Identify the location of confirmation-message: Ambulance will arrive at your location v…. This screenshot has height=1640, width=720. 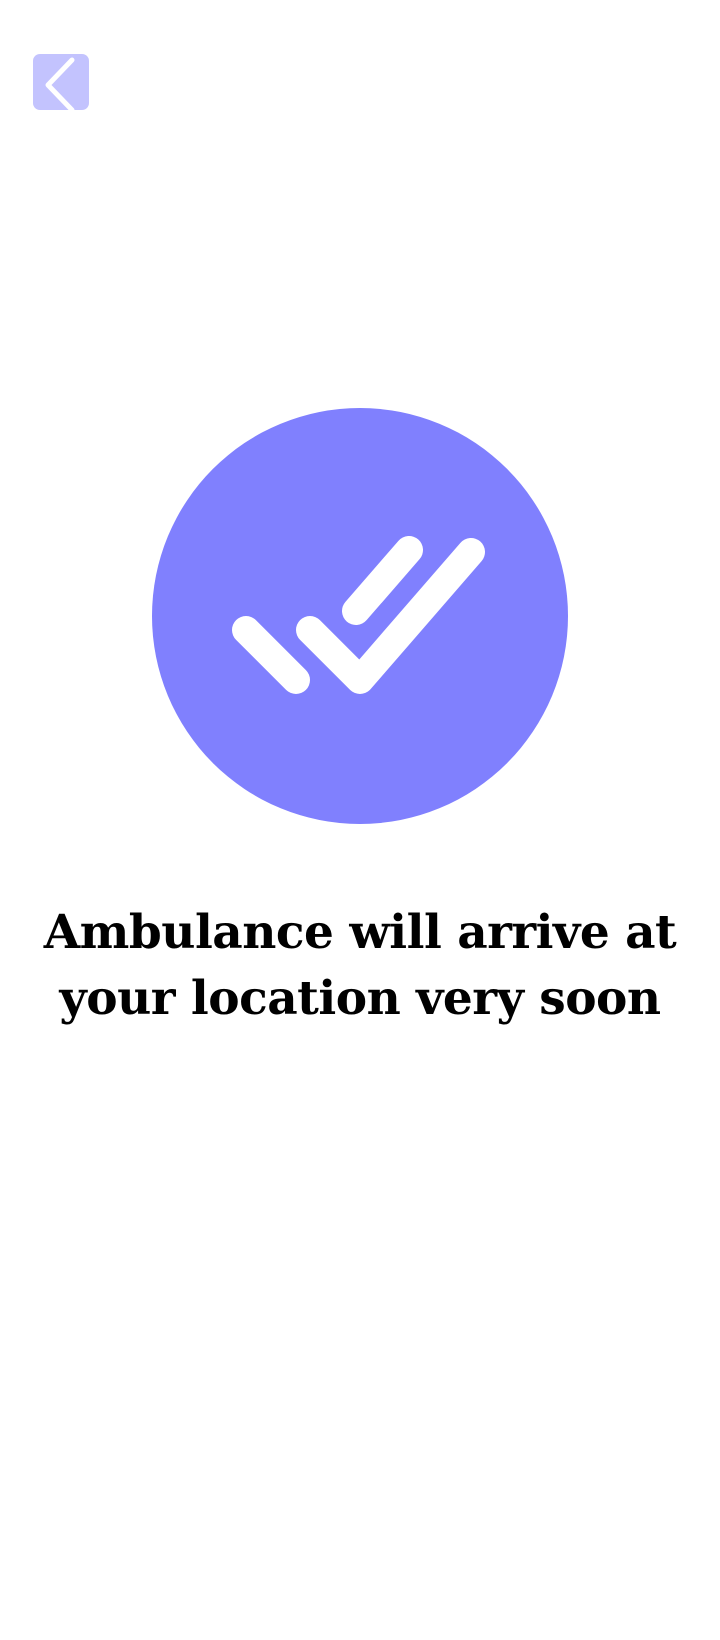
(360, 965).